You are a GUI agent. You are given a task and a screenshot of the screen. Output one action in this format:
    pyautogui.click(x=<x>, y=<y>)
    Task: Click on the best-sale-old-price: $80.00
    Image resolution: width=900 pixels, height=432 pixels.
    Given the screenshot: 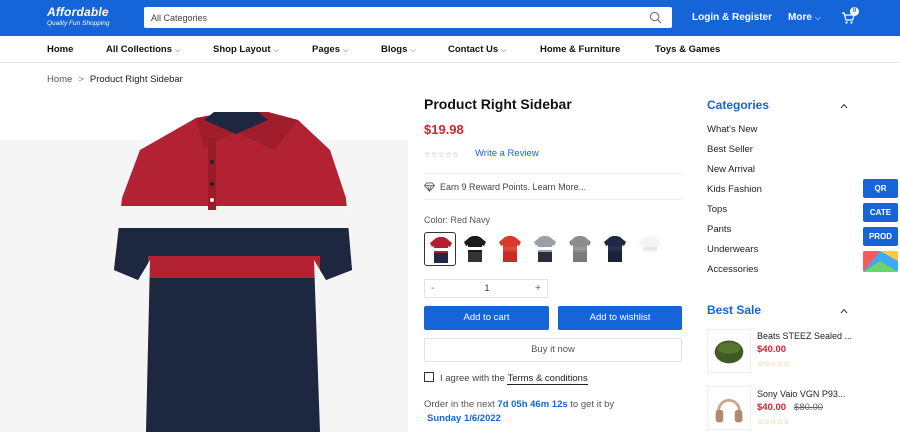 What is the action you would take?
    pyautogui.click(x=809, y=407)
    